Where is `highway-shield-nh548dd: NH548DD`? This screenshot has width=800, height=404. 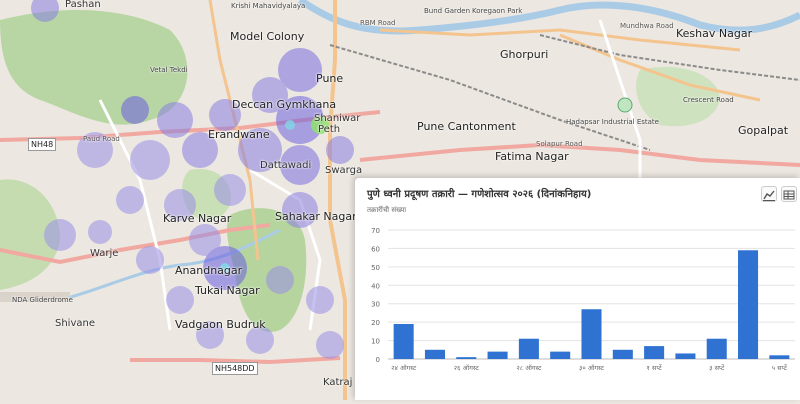 highway-shield-nh548dd: NH548DD is located at coordinates (235, 368).